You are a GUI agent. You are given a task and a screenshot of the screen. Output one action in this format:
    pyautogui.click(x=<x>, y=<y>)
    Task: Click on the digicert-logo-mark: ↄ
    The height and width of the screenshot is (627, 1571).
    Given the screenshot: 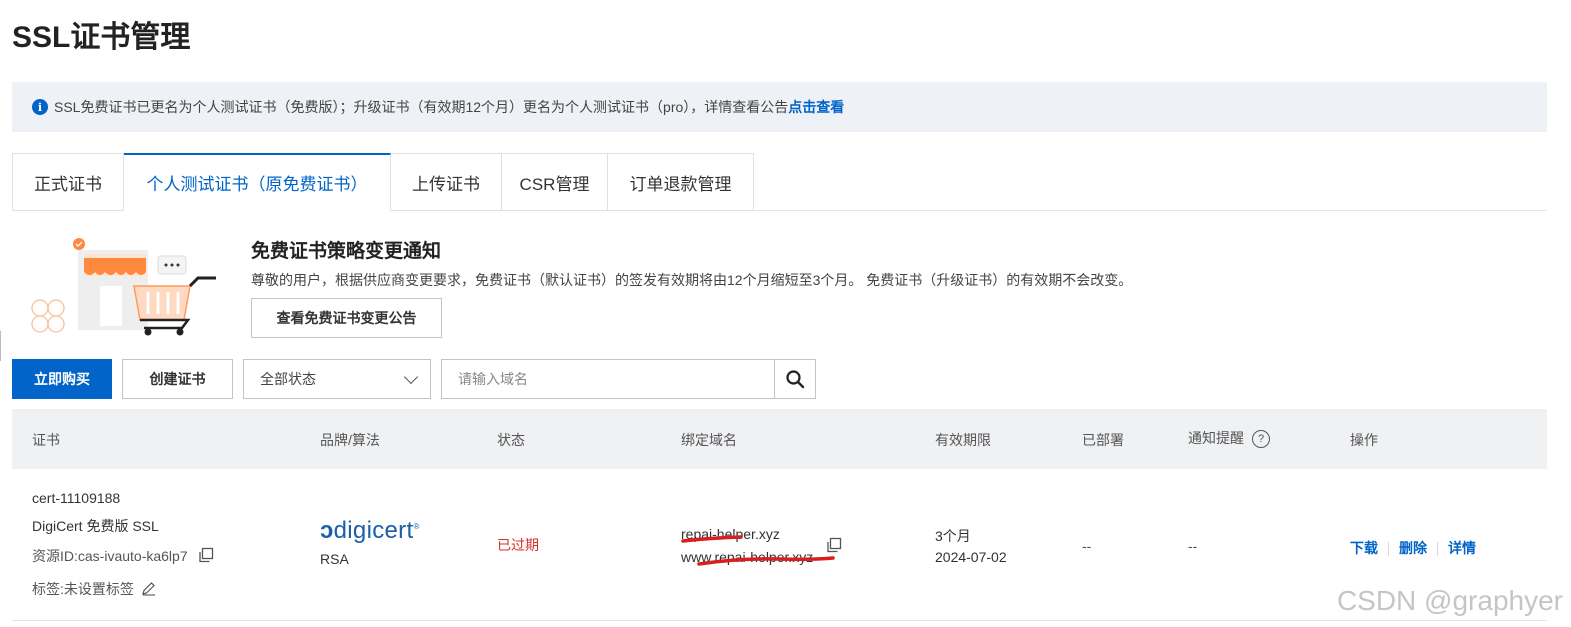 What is the action you would take?
    pyautogui.click(x=327, y=530)
    